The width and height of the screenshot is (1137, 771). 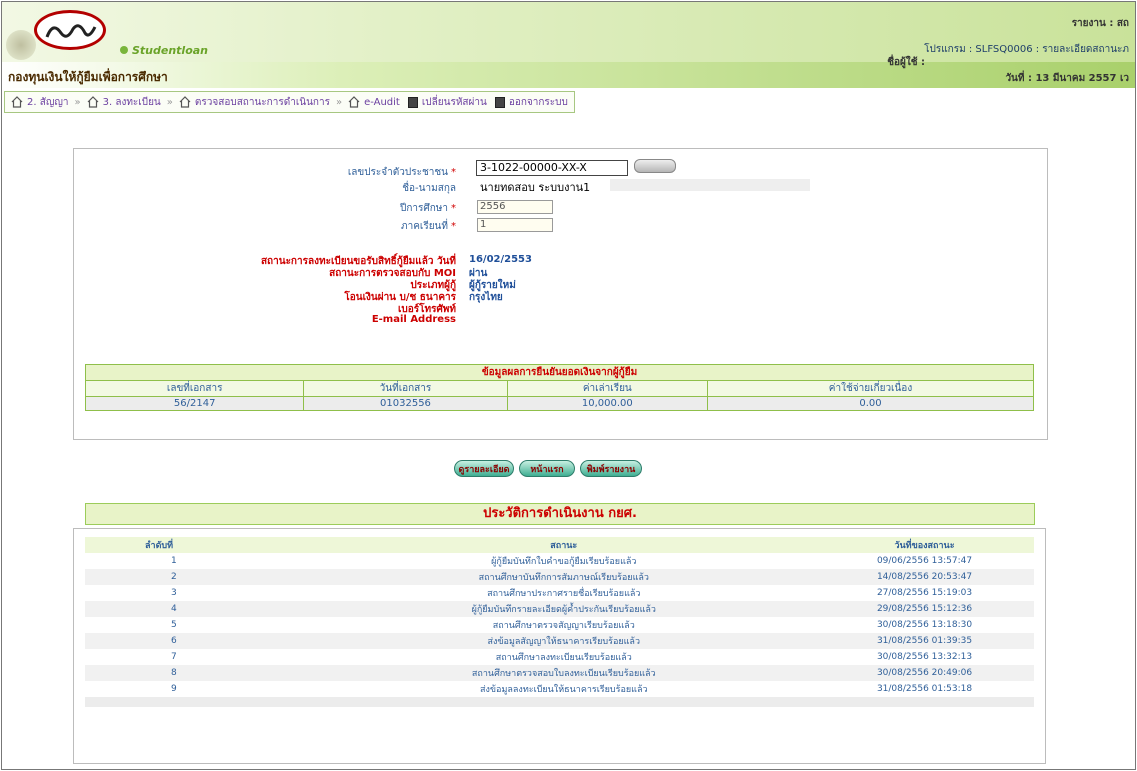 I want to click on organization-name: กองทุนเงินให้กู้ยืมเพื่อการศึกษา, so click(x=88, y=77).